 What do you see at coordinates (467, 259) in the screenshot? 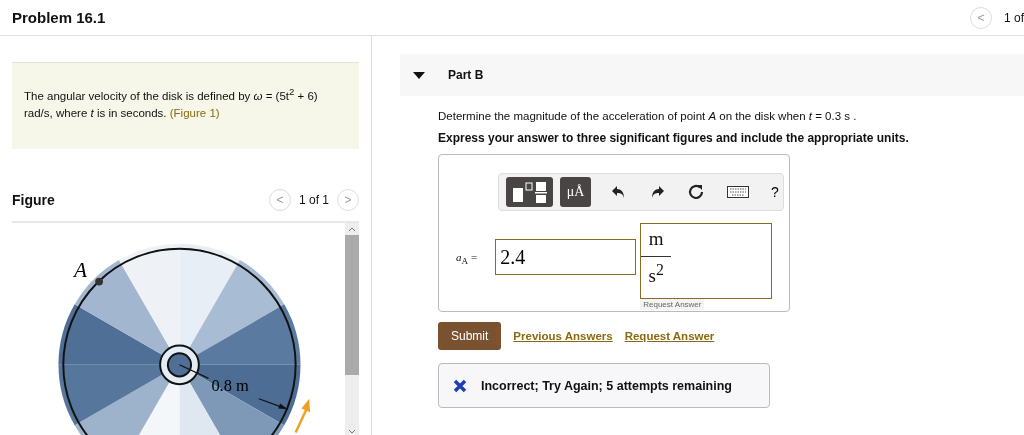
I see `answer-label: a$_{A}$ =` at bounding box center [467, 259].